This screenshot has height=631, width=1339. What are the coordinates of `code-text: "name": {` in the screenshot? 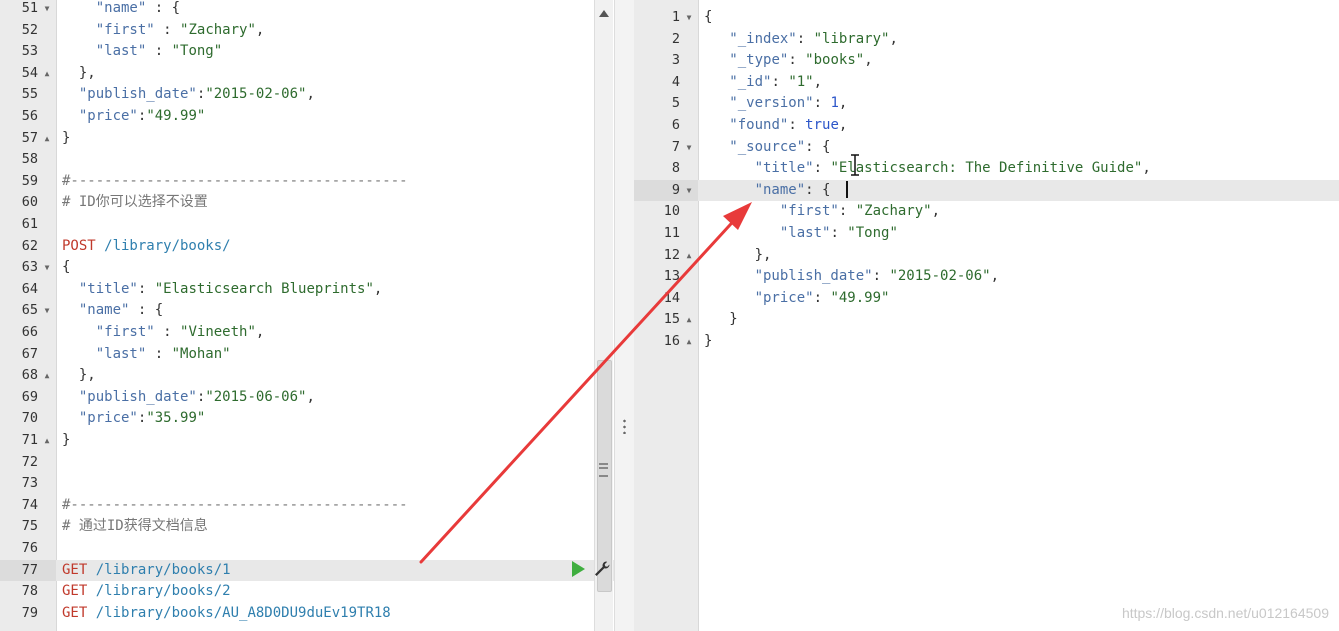 It's located at (767, 191).